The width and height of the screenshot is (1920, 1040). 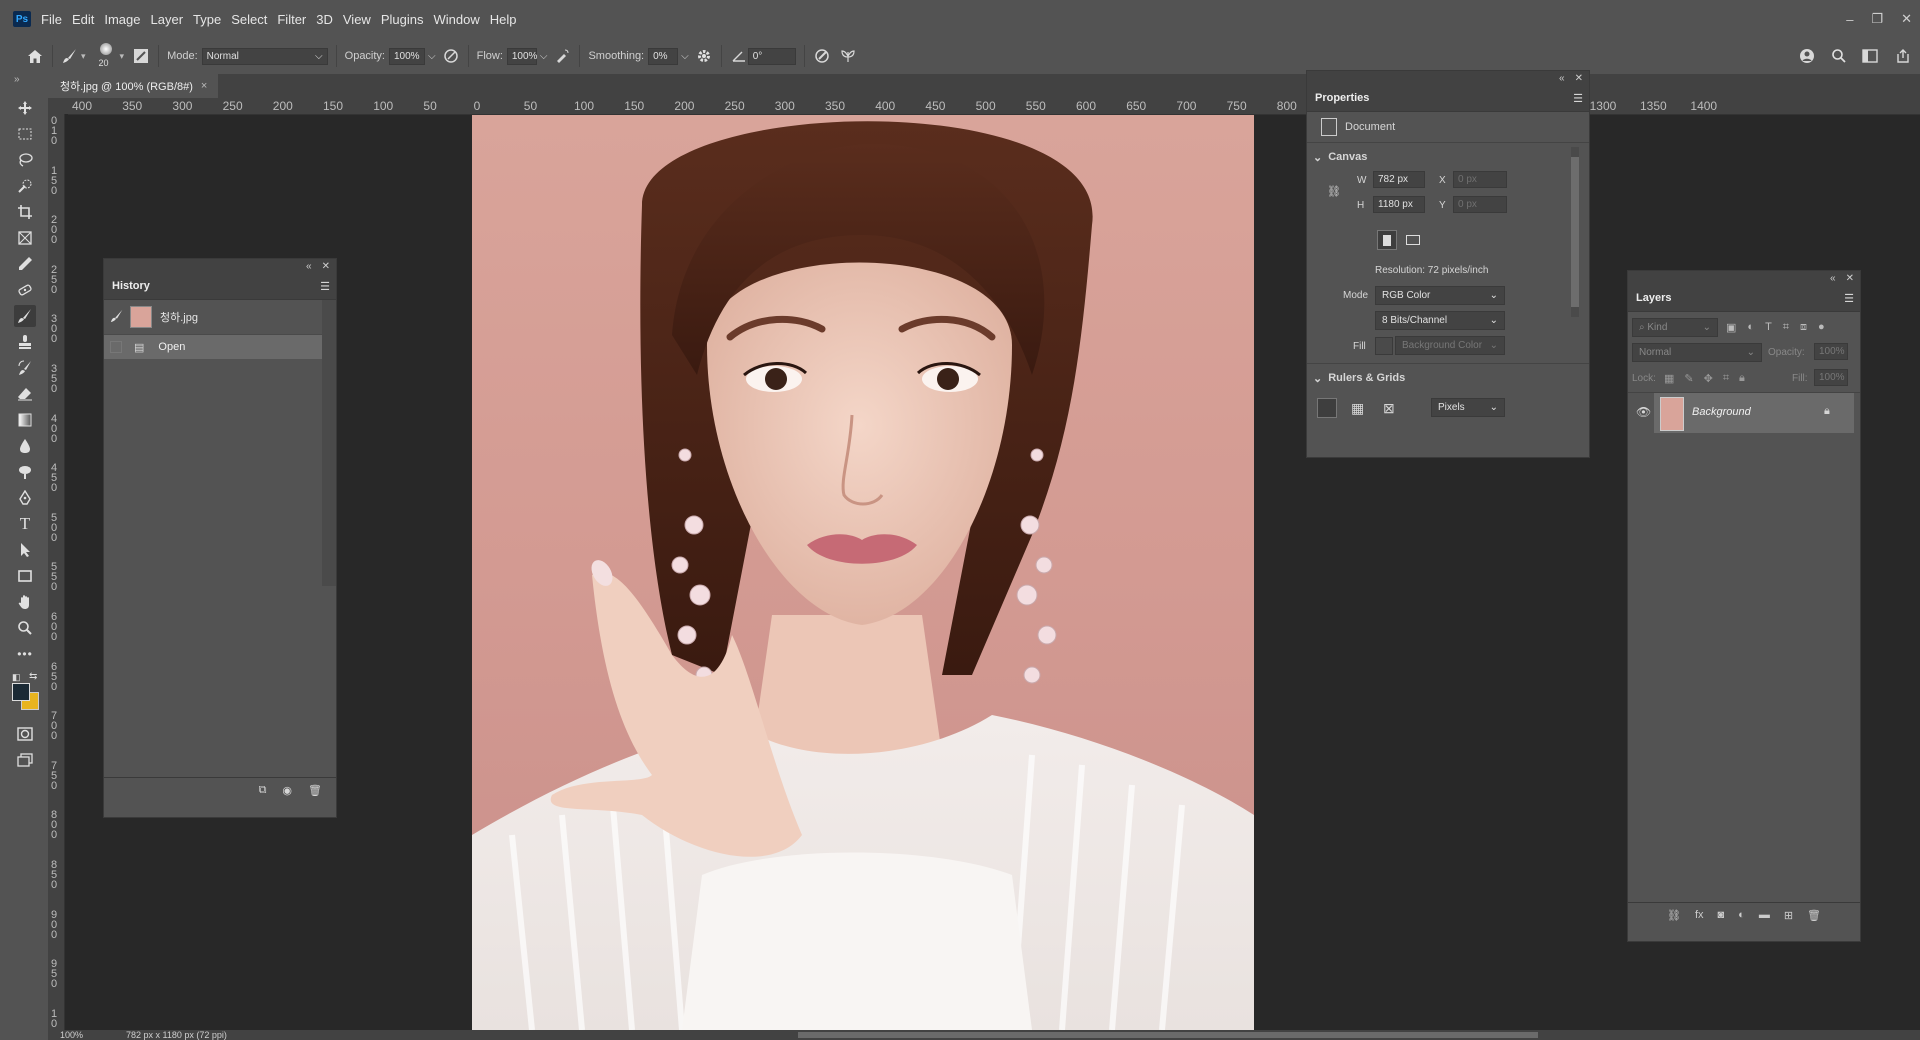 I want to click on crop-tool-icon, so click(x=25, y=212).